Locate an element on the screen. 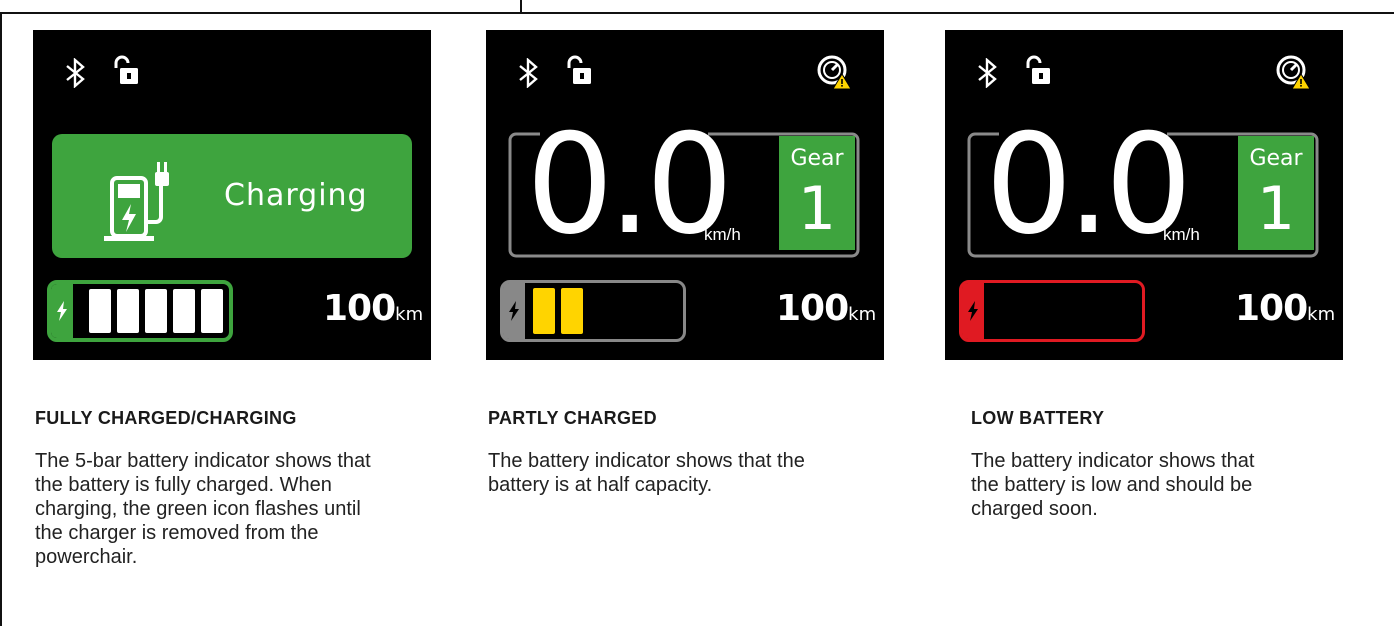  frame-tick-line is located at coordinates (521, 7).